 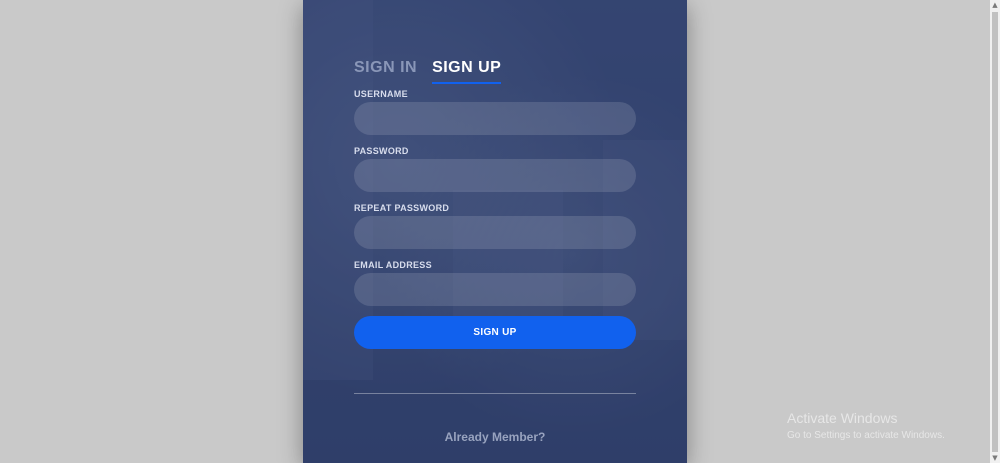 I want to click on email-input, so click(x=495, y=289).